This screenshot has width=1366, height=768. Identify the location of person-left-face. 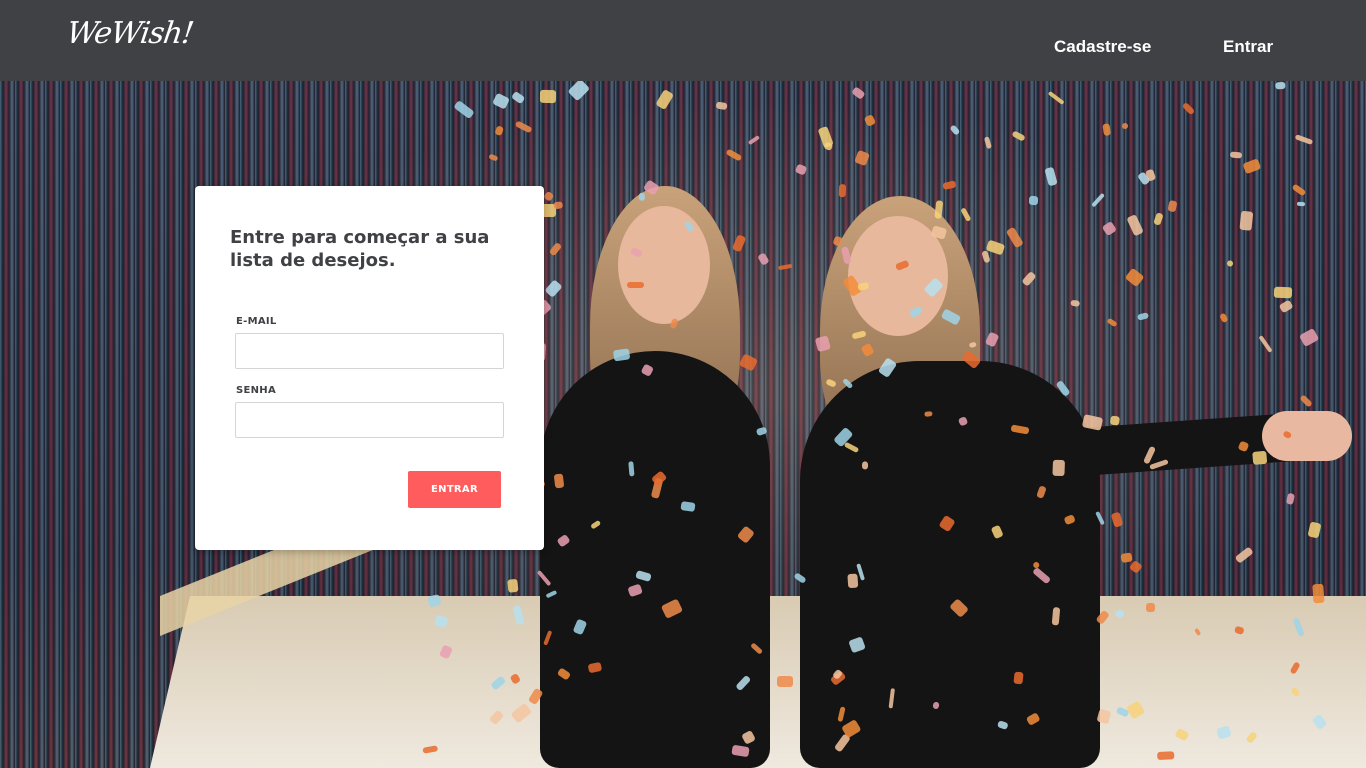
(664, 265).